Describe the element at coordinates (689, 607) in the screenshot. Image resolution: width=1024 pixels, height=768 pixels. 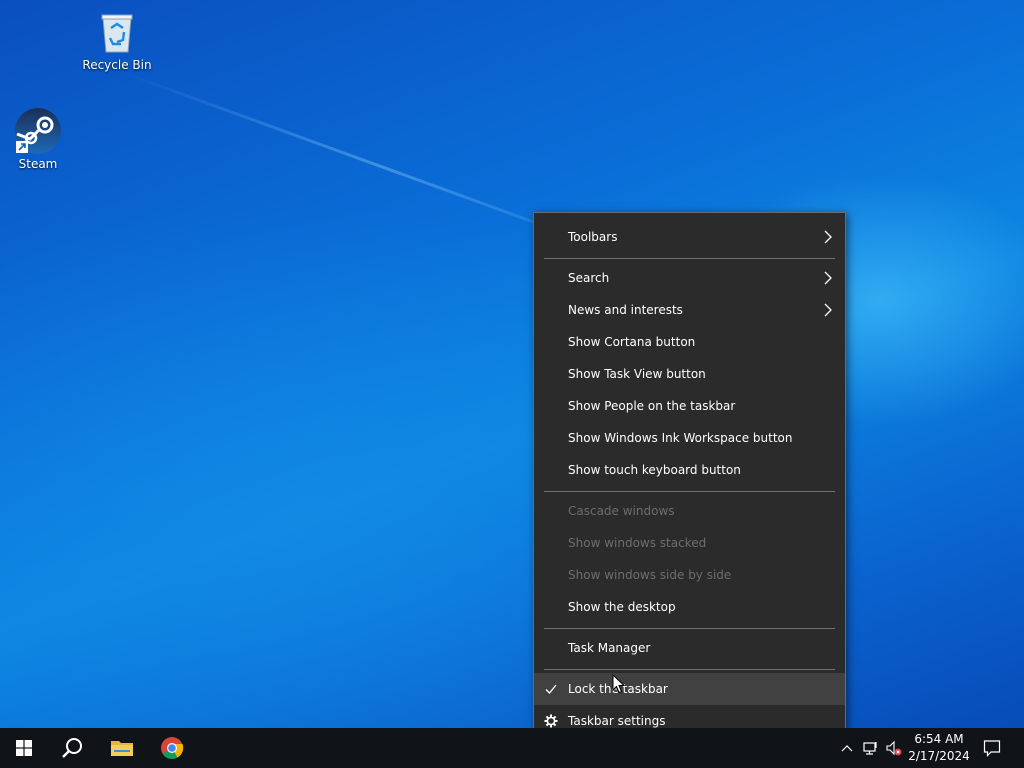
I see `menu-item-show-the-desktop: Show the desktop` at that location.